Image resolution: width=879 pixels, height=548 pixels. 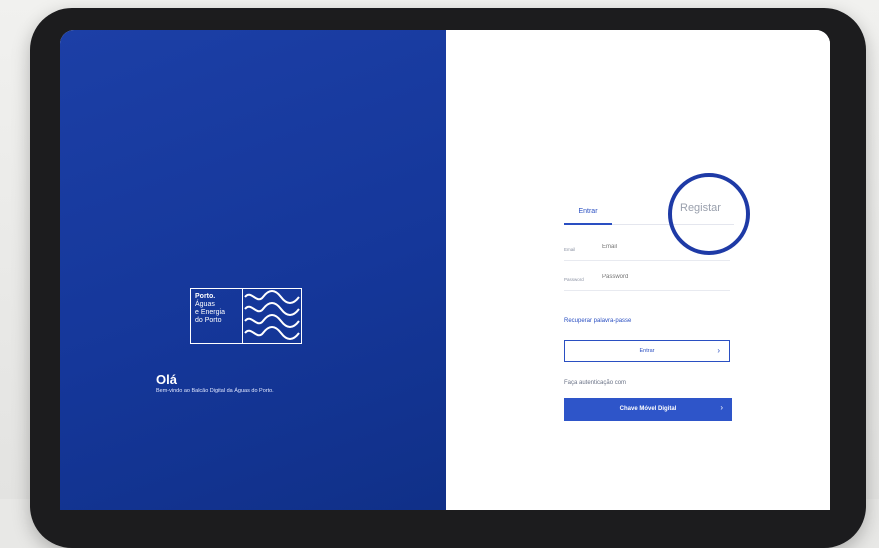 What do you see at coordinates (664, 247) in the screenshot?
I see `email-input` at bounding box center [664, 247].